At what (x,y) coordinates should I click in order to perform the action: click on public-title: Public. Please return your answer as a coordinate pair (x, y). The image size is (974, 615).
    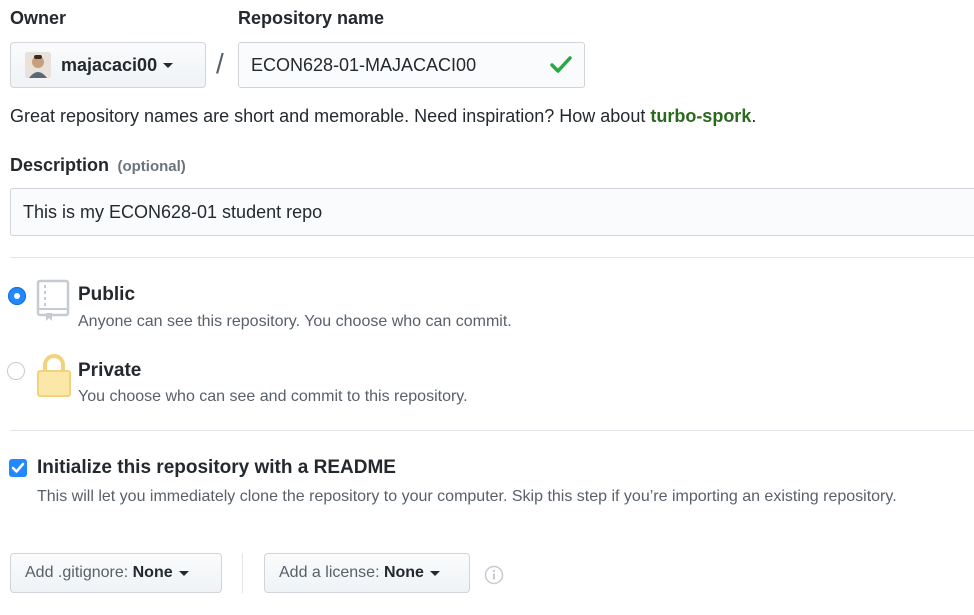
    Looking at the image, I should click on (107, 294).